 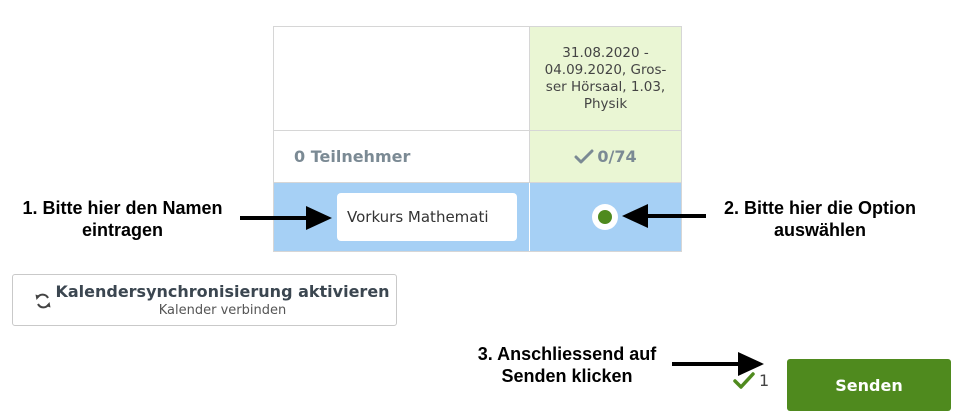 I want to click on vote-count-label: 0/74, so click(x=617, y=156).